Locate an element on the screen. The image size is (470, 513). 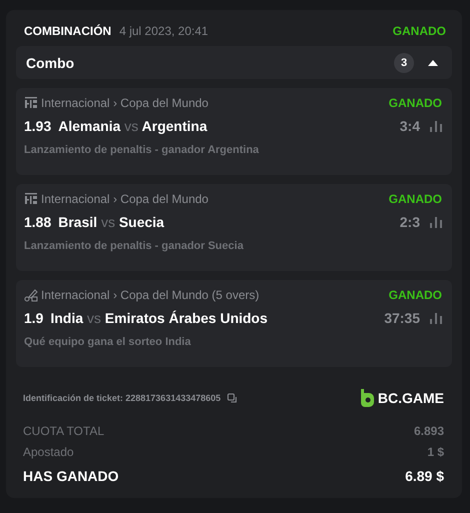
market-selection: Qué equipo gana el sorteo India is located at coordinates (108, 341).